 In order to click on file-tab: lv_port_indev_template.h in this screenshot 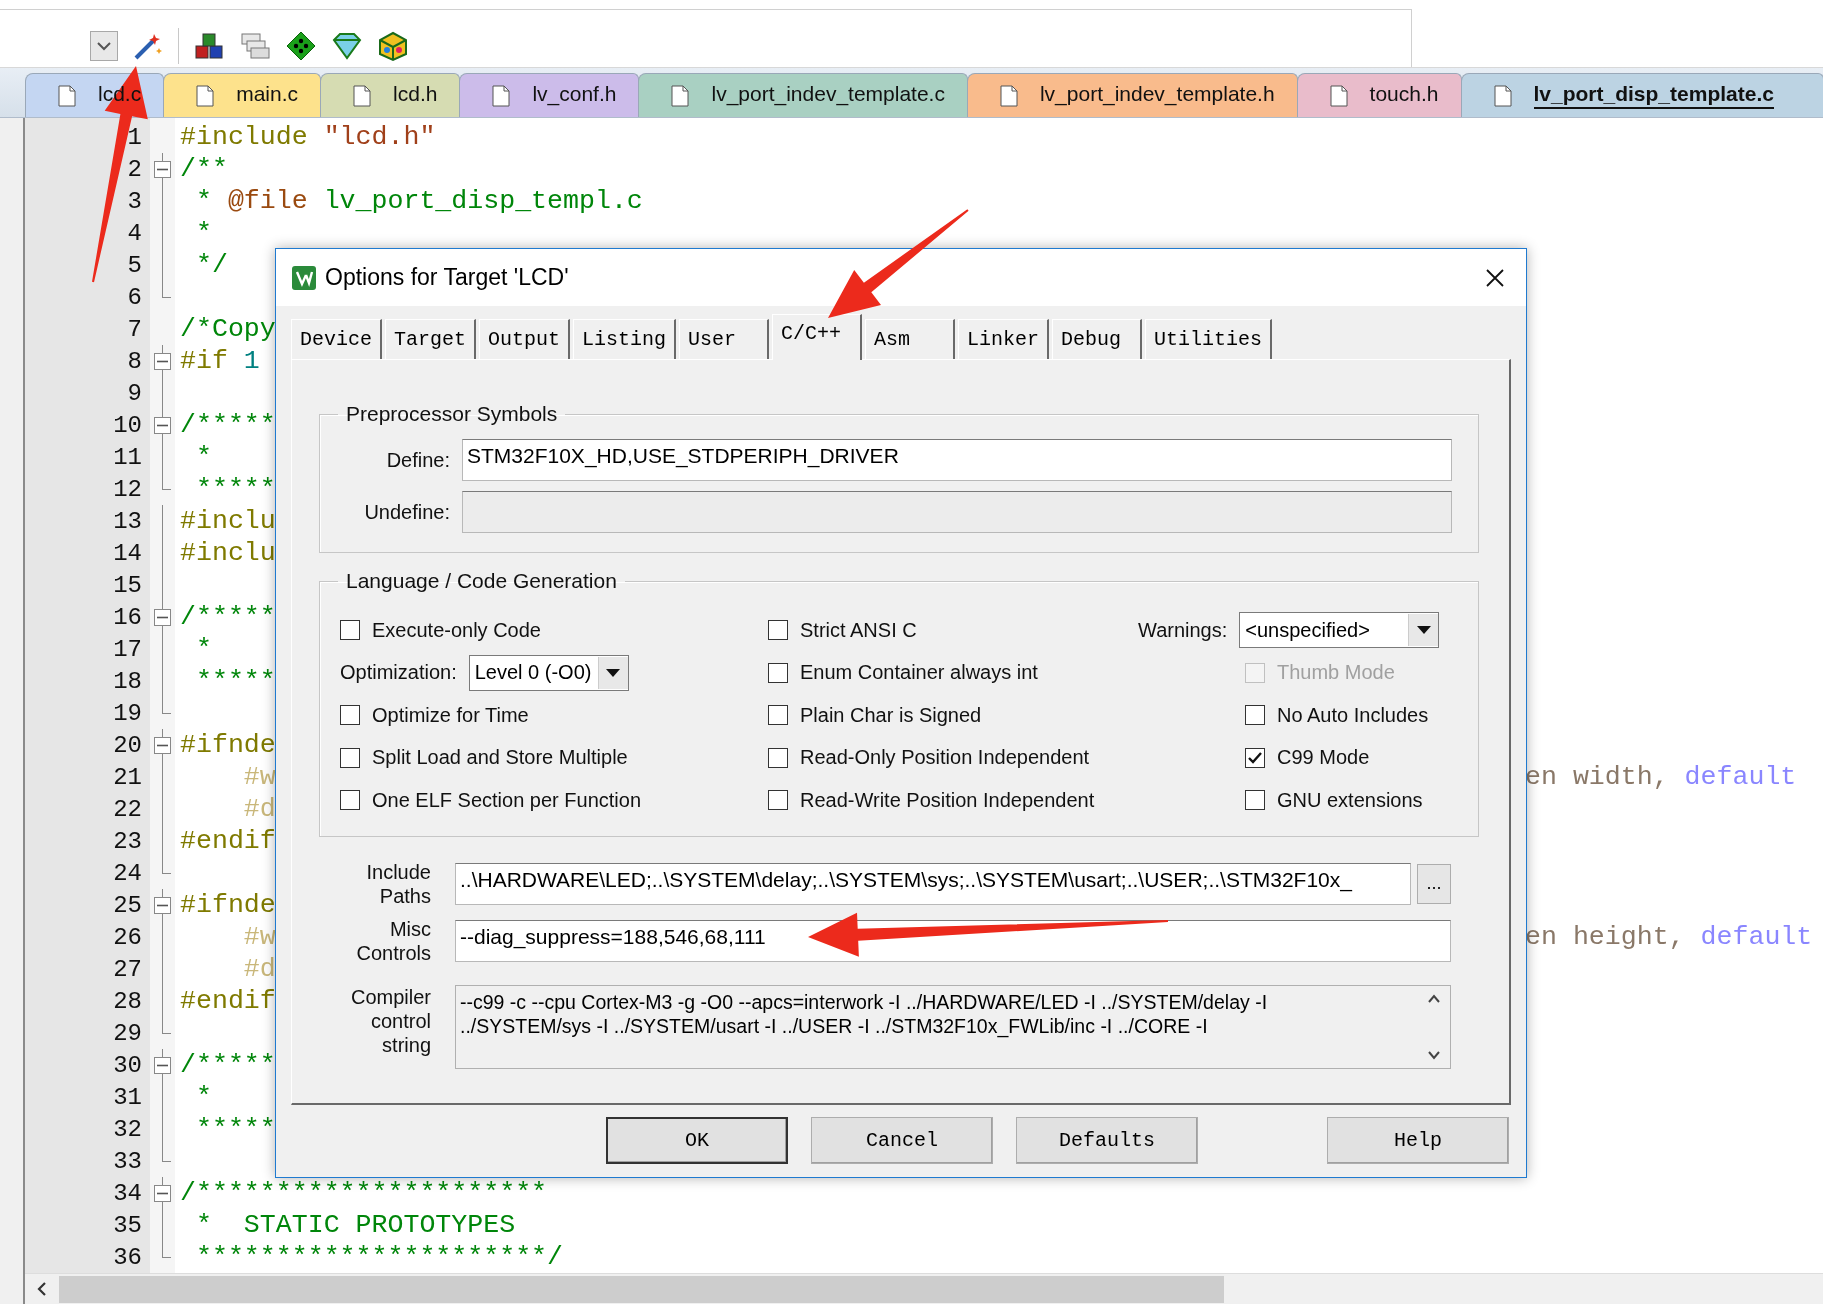, I will do `click(1132, 95)`.